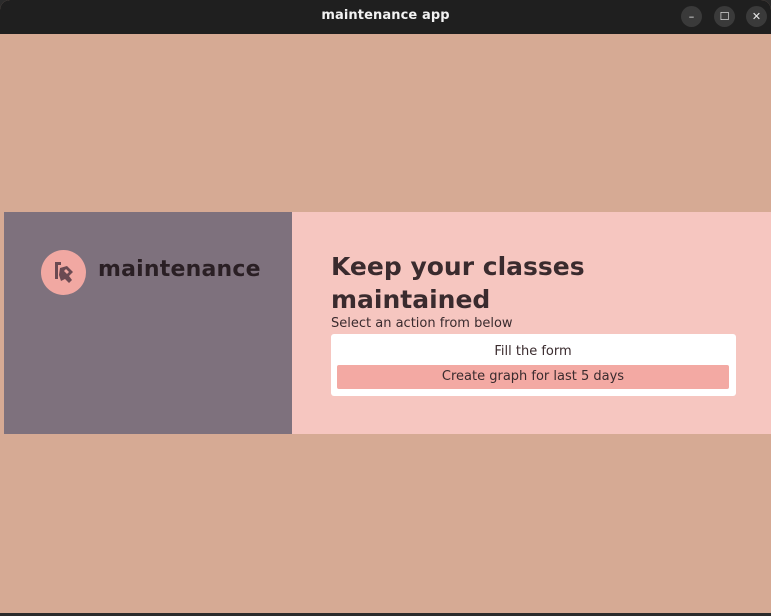  Describe the element at coordinates (179, 269) in the screenshot. I see `brand-name: maintenance` at that location.